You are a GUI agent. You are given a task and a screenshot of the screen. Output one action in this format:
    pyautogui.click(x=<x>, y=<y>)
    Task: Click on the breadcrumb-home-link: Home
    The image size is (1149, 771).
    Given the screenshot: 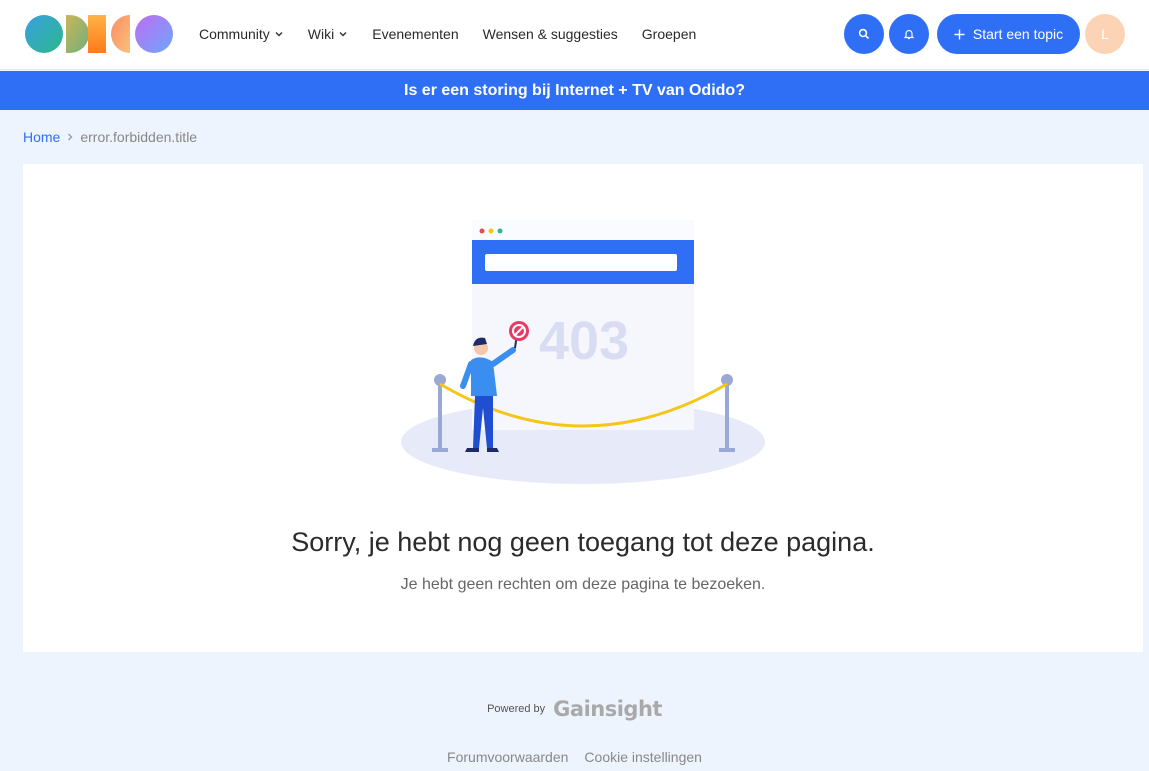 What is the action you would take?
    pyautogui.click(x=41, y=137)
    